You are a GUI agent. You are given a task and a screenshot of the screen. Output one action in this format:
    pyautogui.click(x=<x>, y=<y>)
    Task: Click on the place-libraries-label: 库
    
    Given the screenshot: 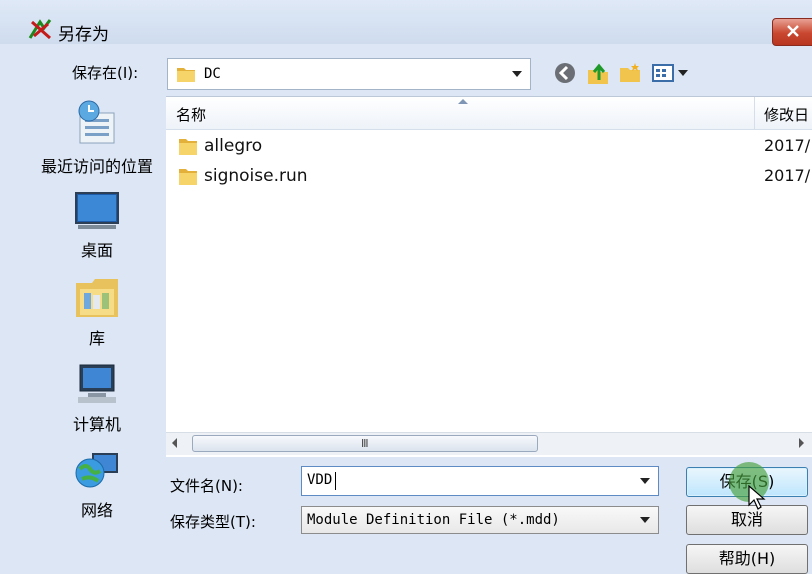 What is the action you would take?
    pyautogui.click(x=96, y=338)
    